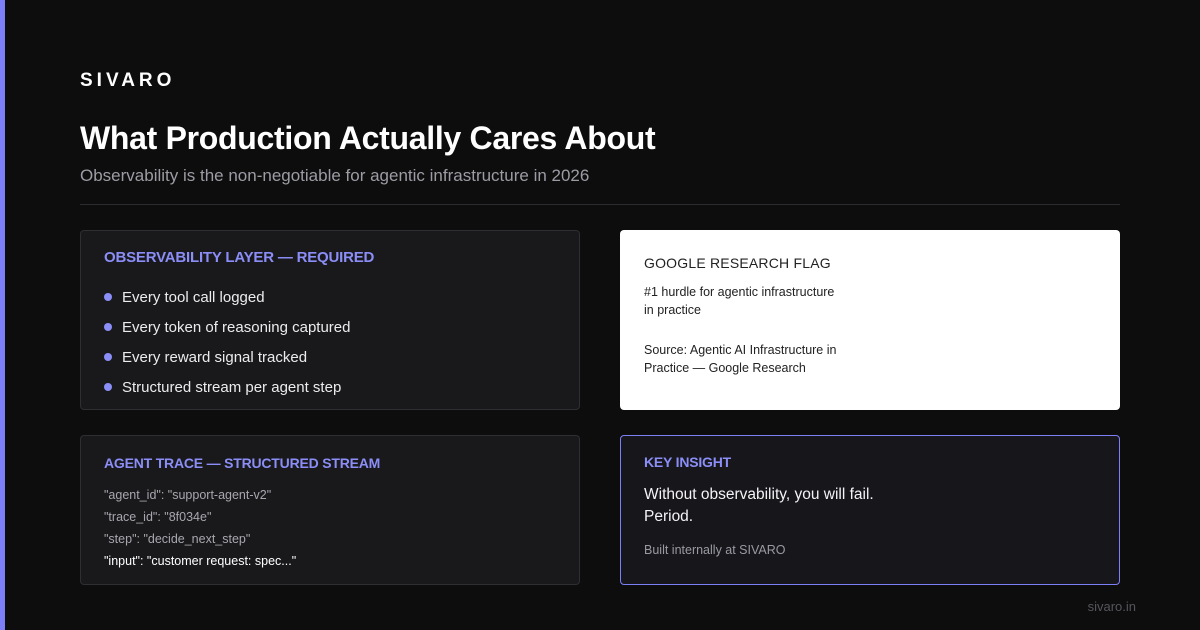  Describe the element at coordinates (236, 327) in the screenshot. I see `list-item-label: Every token of reasoning captured` at that location.